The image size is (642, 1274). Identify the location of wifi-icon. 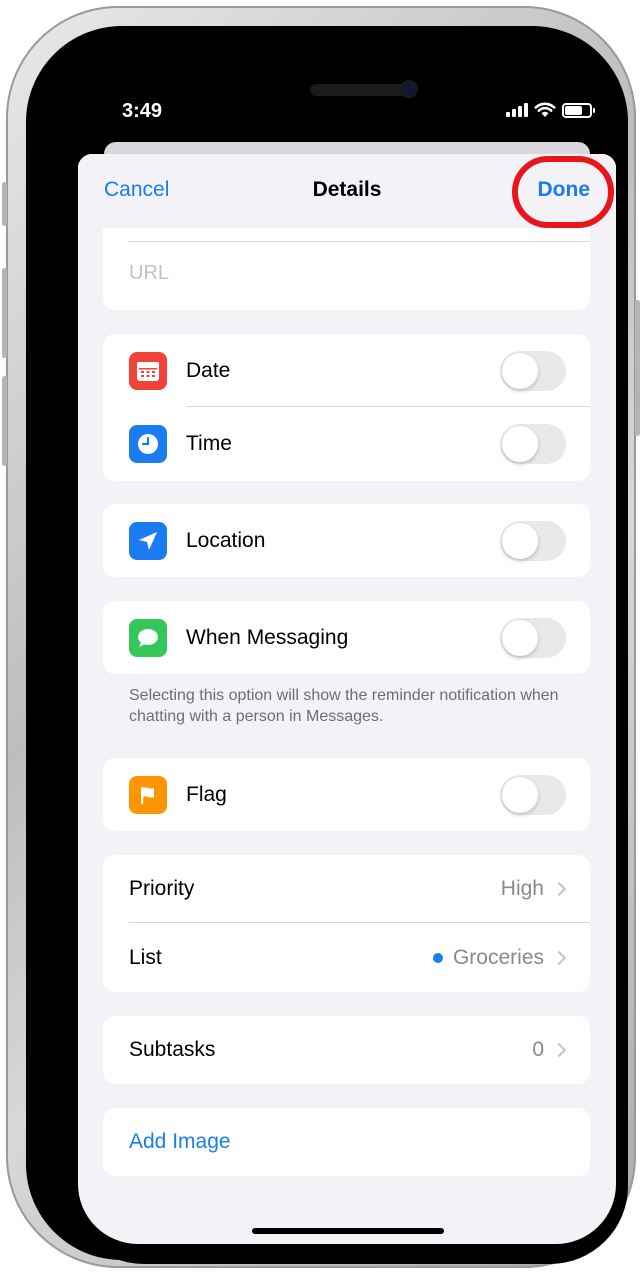
(545, 109).